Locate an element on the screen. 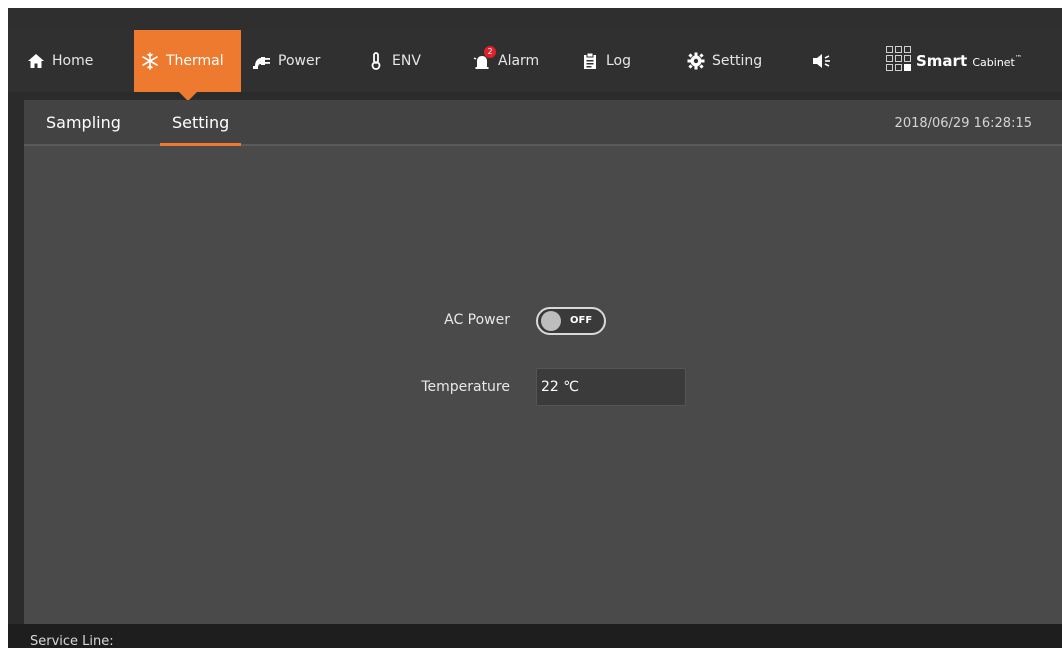 This screenshot has height=649, width=1062. home-icon is located at coordinates (36, 61).